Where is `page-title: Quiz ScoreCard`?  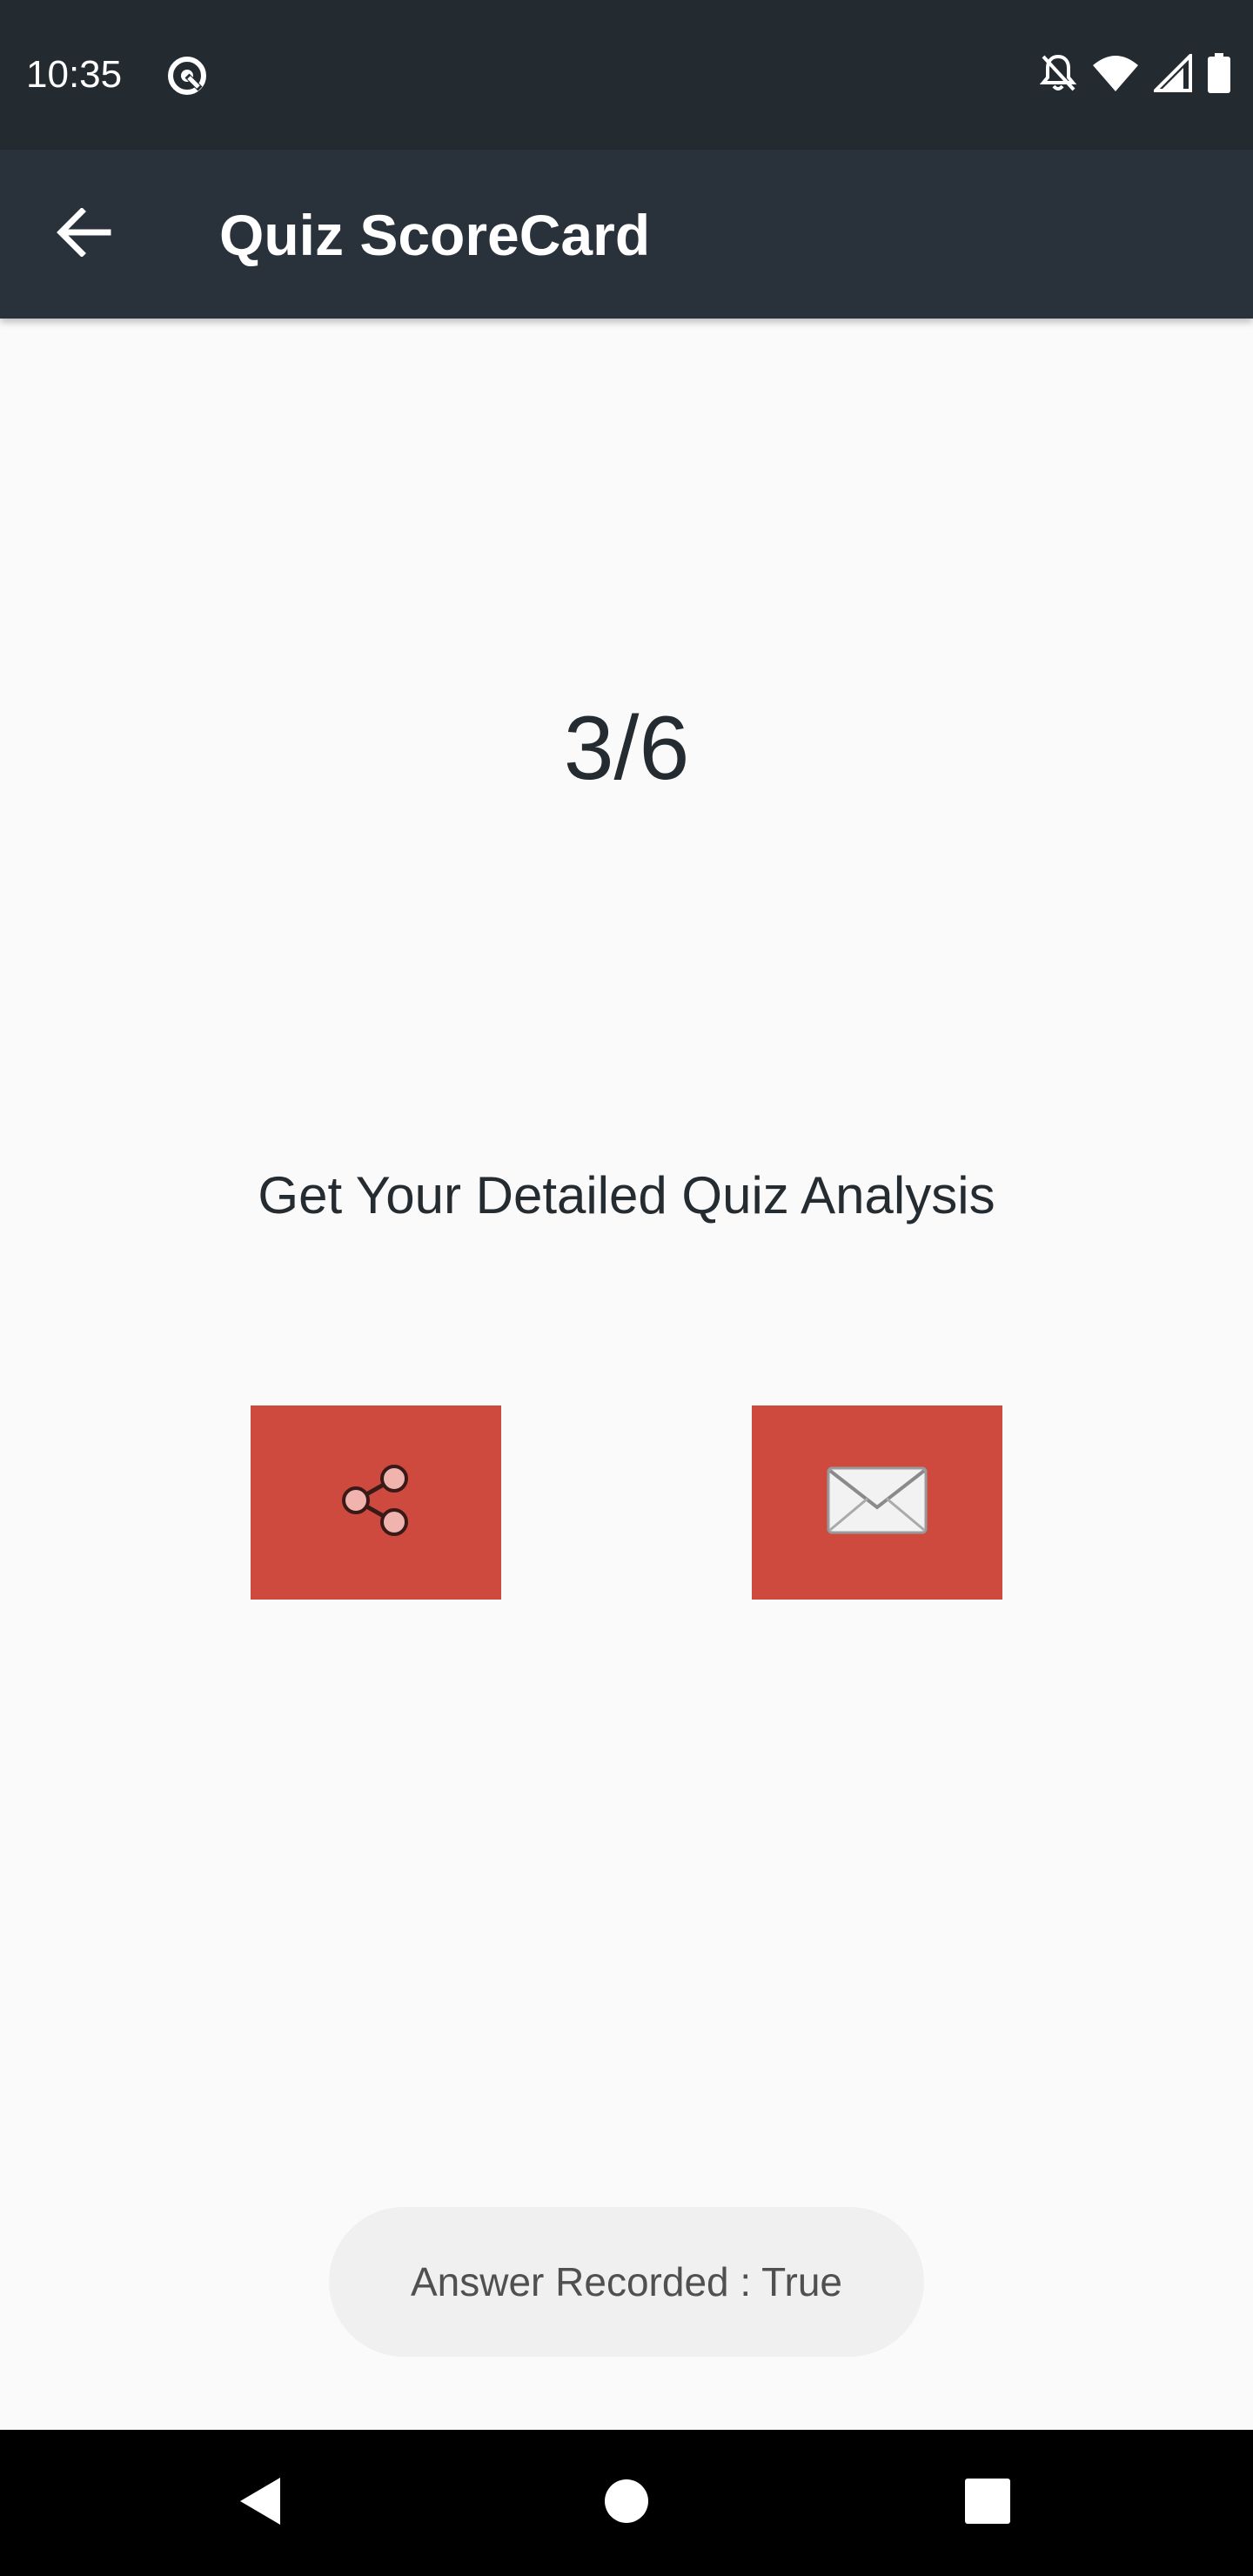
page-title: Quiz ScoreCard is located at coordinates (435, 235).